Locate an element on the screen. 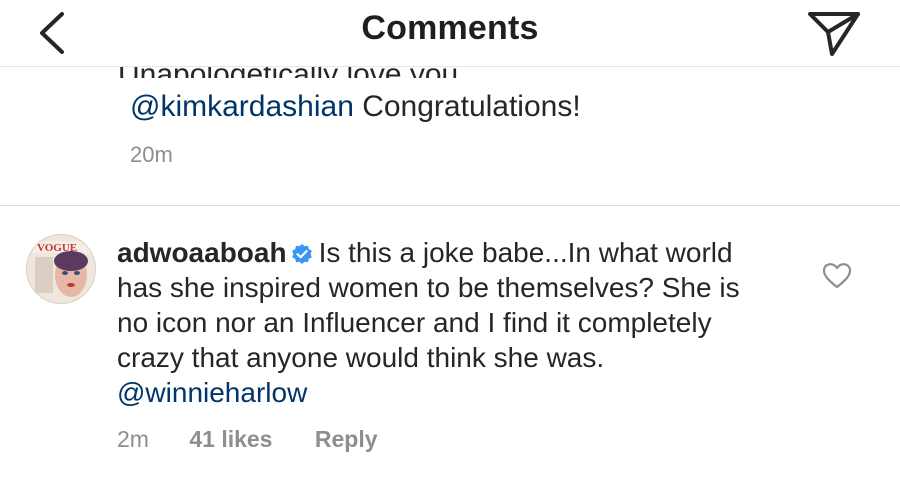 The image size is (900, 485). username: adwoaaboah is located at coordinates (202, 252).